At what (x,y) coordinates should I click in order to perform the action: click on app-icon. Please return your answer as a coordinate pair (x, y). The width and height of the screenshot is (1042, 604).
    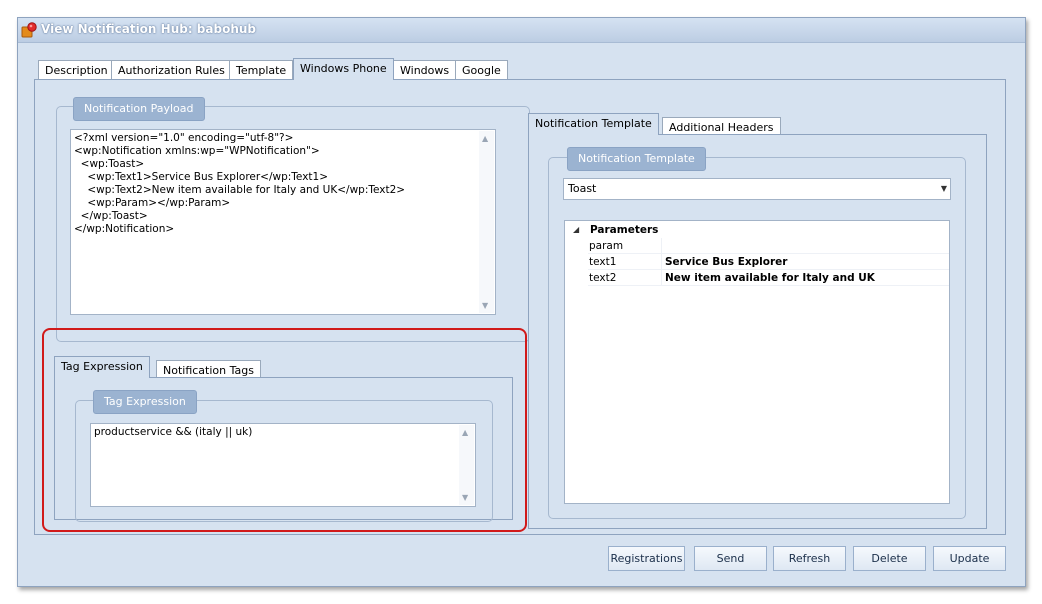
    Looking at the image, I should click on (29, 30).